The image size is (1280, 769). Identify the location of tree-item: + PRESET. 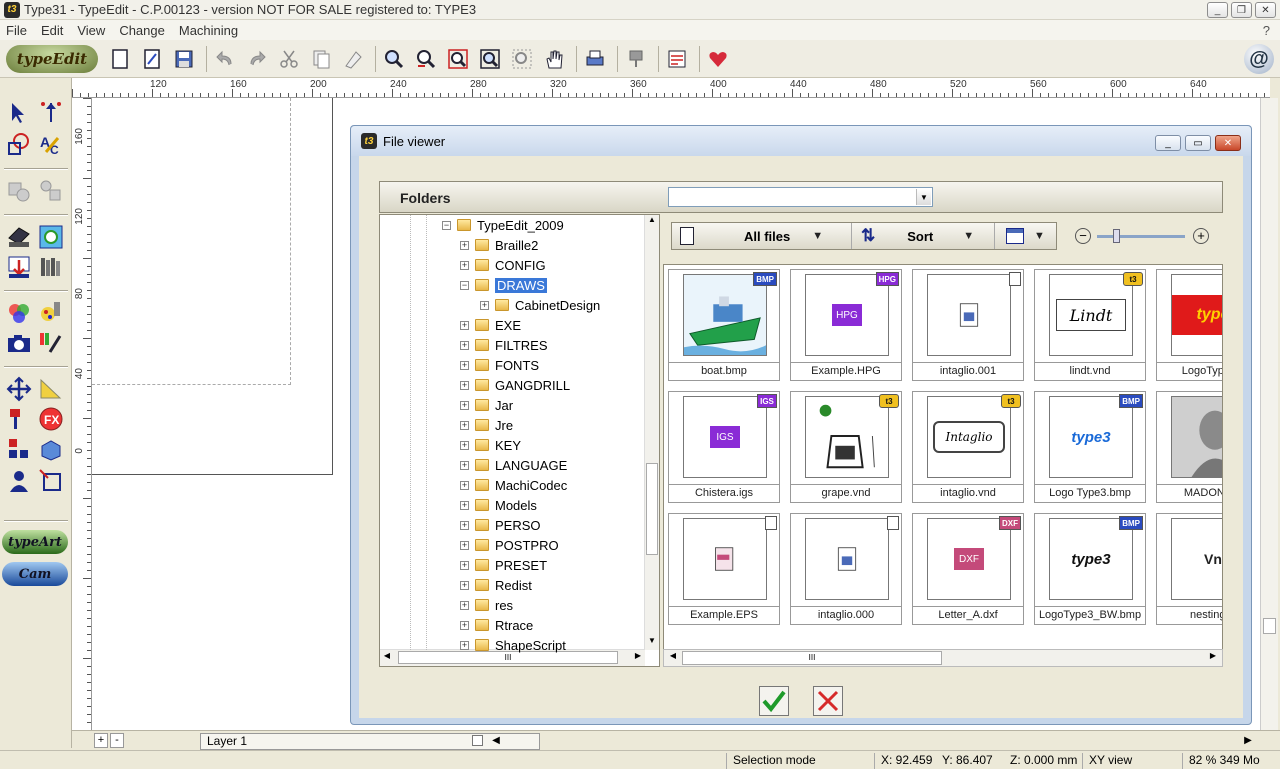
(503, 565).